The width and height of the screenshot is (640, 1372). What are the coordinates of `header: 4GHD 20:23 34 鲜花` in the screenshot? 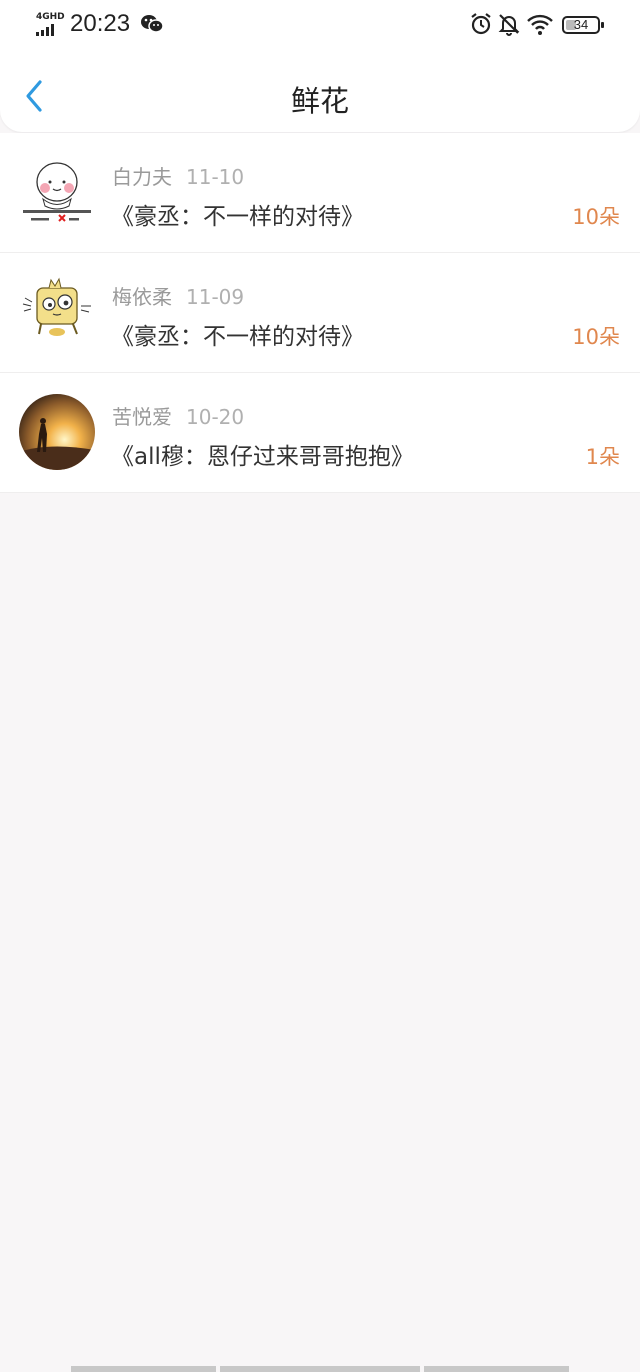 It's located at (320, 66).